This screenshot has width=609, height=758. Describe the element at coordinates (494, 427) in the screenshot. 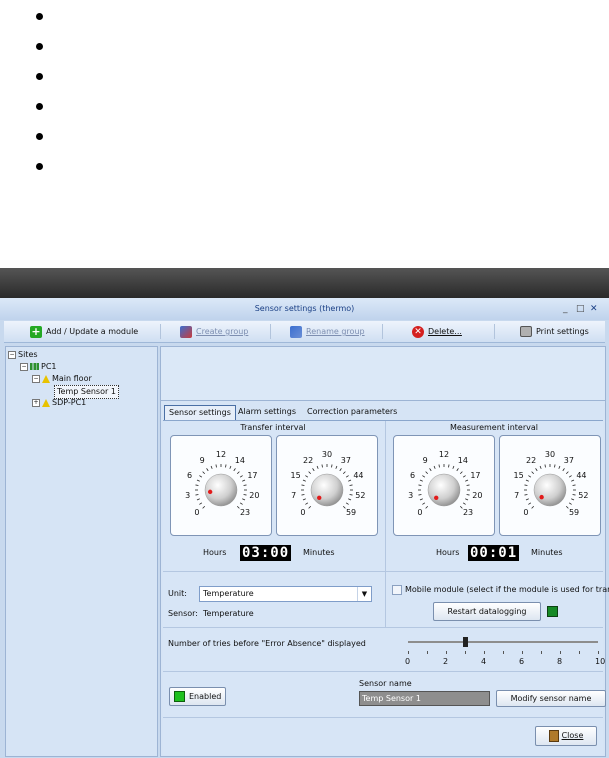

I see `measurement-interval-title: Measurement interval` at that location.